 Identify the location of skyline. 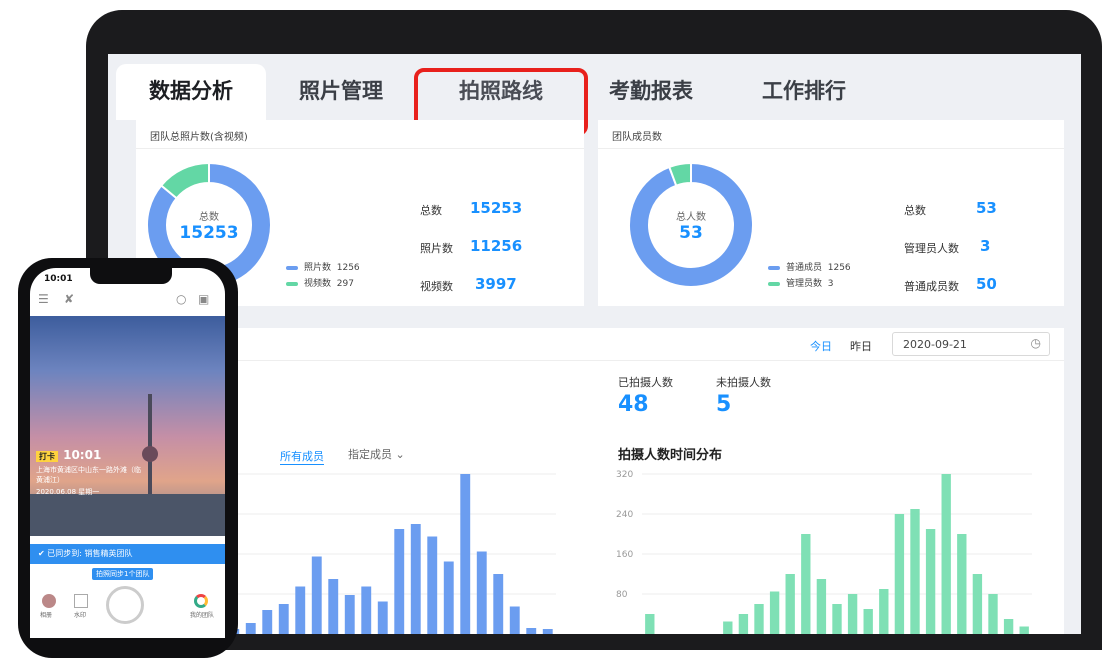
(127, 515).